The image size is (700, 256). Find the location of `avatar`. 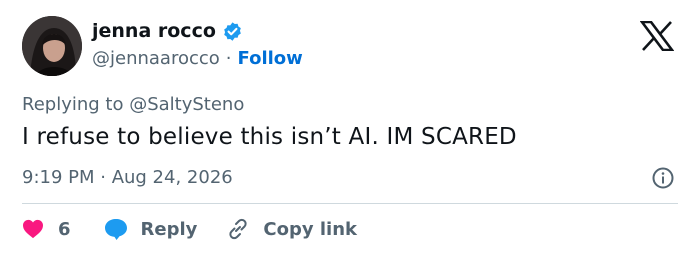

avatar is located at coordinates (52, 46).